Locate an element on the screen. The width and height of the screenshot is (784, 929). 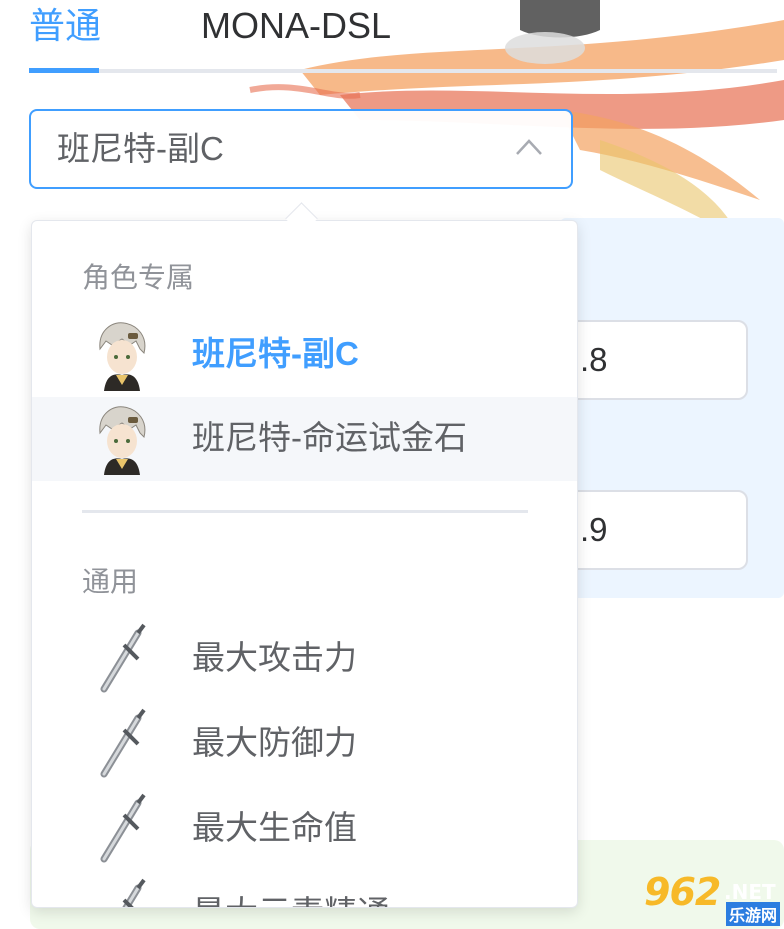
tabs-bar: 普通 MONA-DSL is located at coordinates (403, 37).